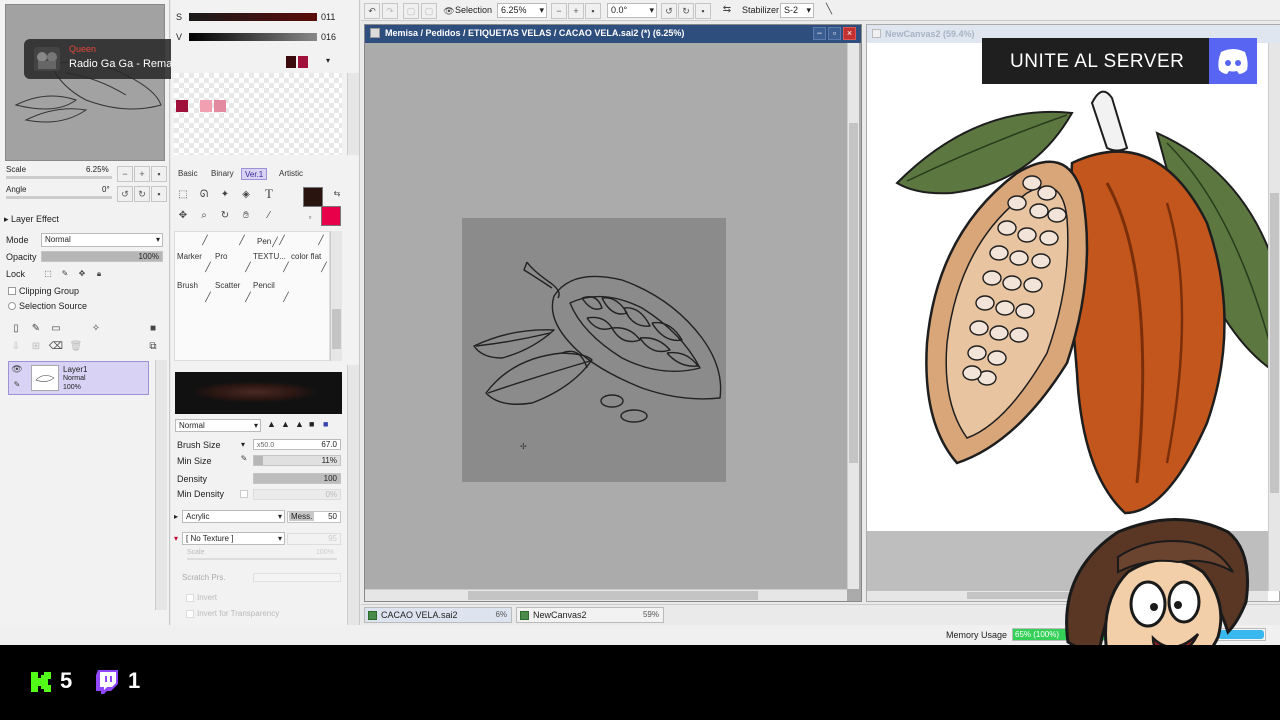 The image size is (1280, 720). What do you see at coordinates (264, 285) in the screenshot?
I see `brush-pencil-label: Pencil` at bounding box center [264, 285].